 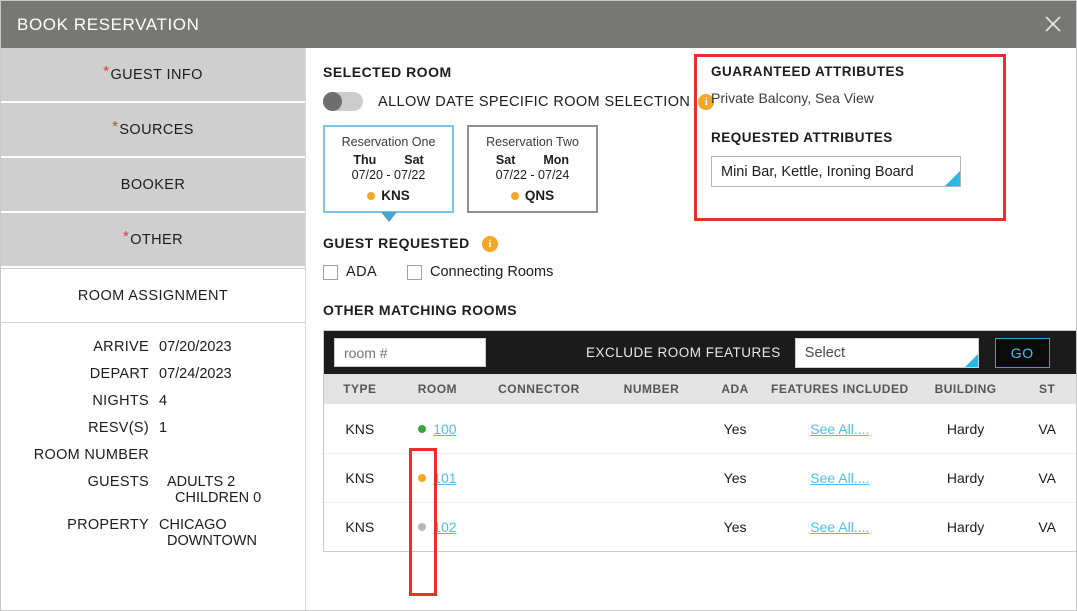 What do you see at coordinates (195, 347) in the screenshot?
I see `detail-value: 07/20/2023` at bounding box center [195, 347].